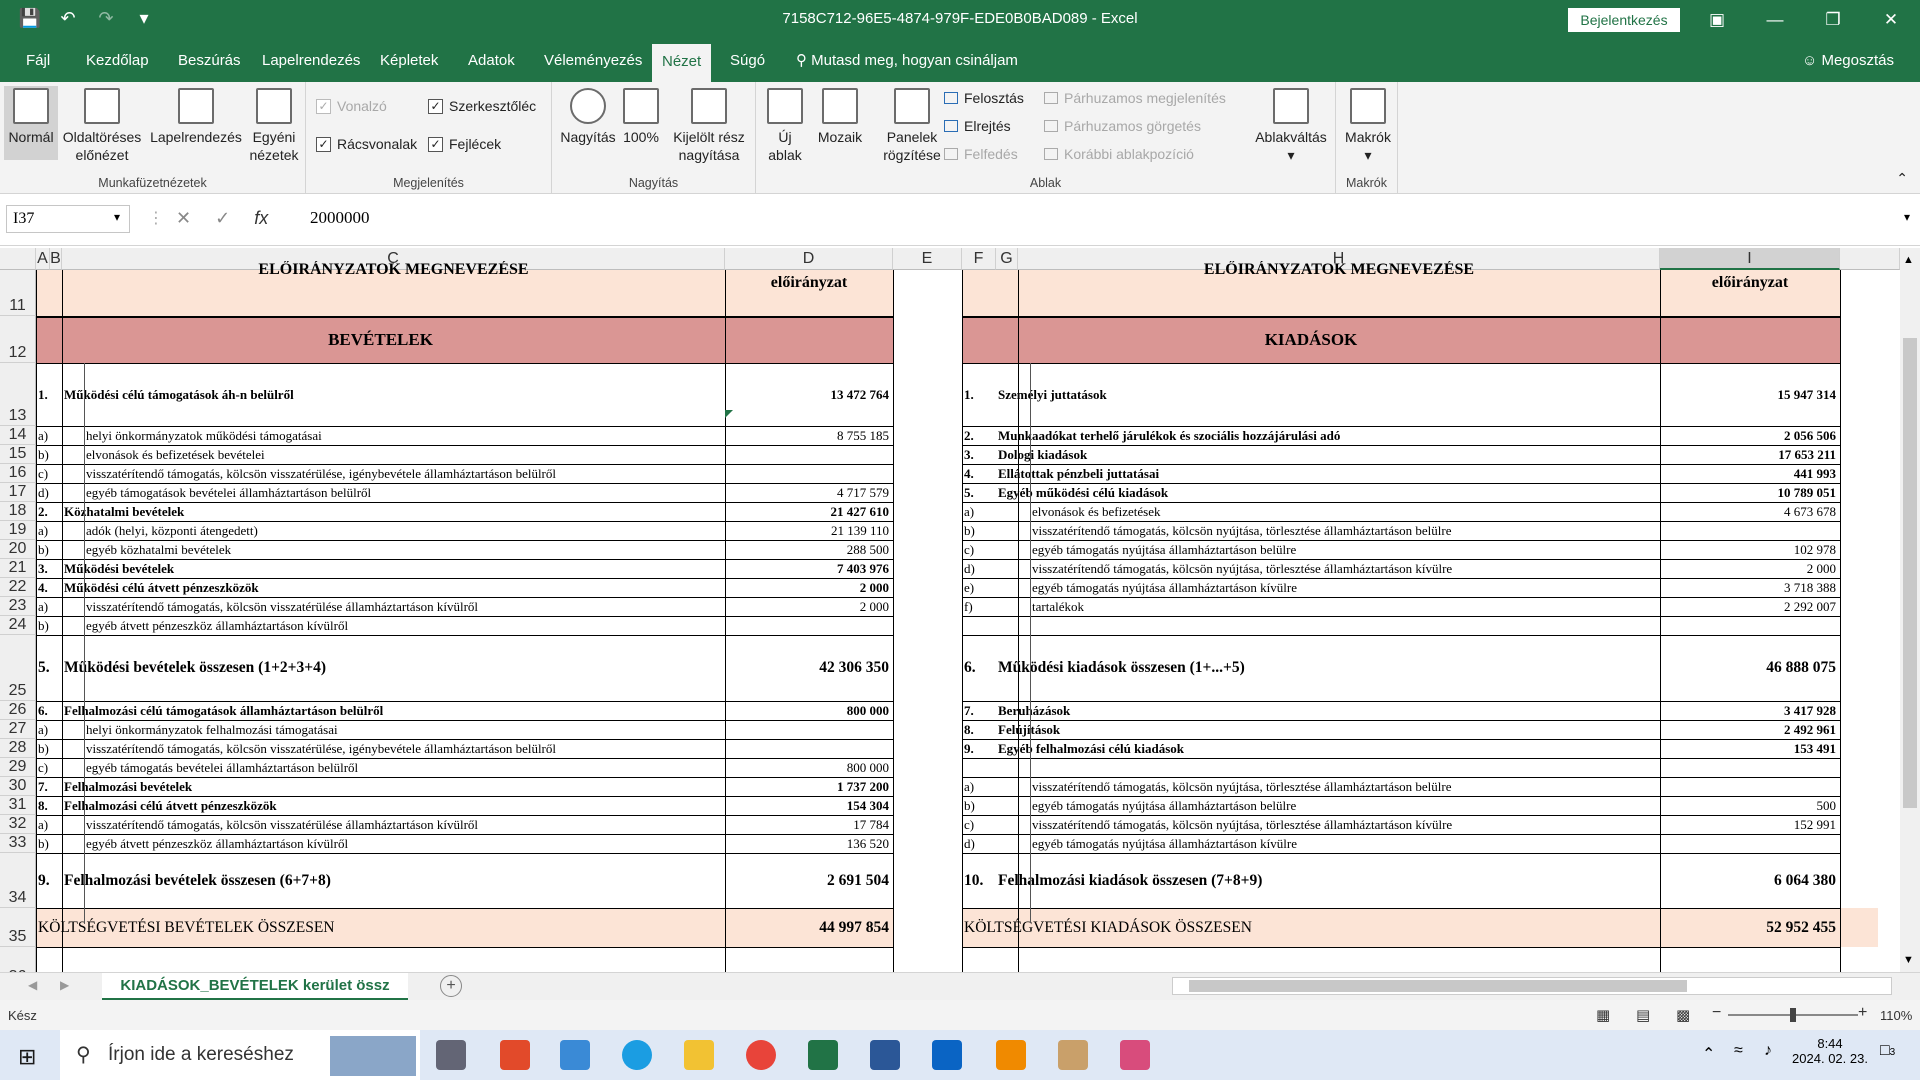 The width and height of the screenshot is (1920, 1080). Describe the element at coordinates (641, 116) in the screenshot. I see `zoom-100-button: 100%` at that location.